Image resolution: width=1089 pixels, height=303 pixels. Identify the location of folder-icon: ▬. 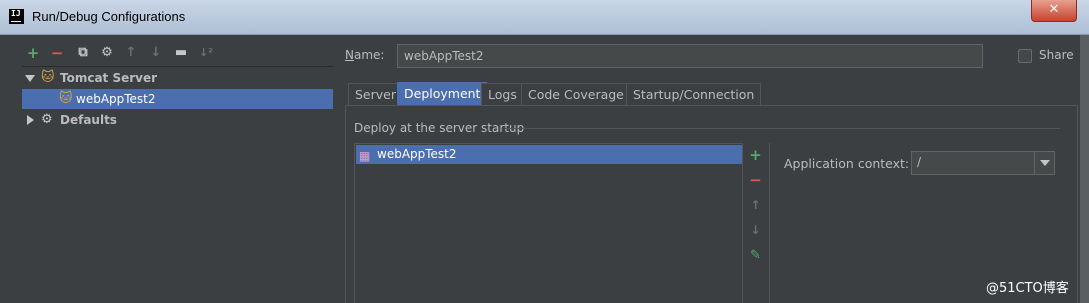
(181, 53).